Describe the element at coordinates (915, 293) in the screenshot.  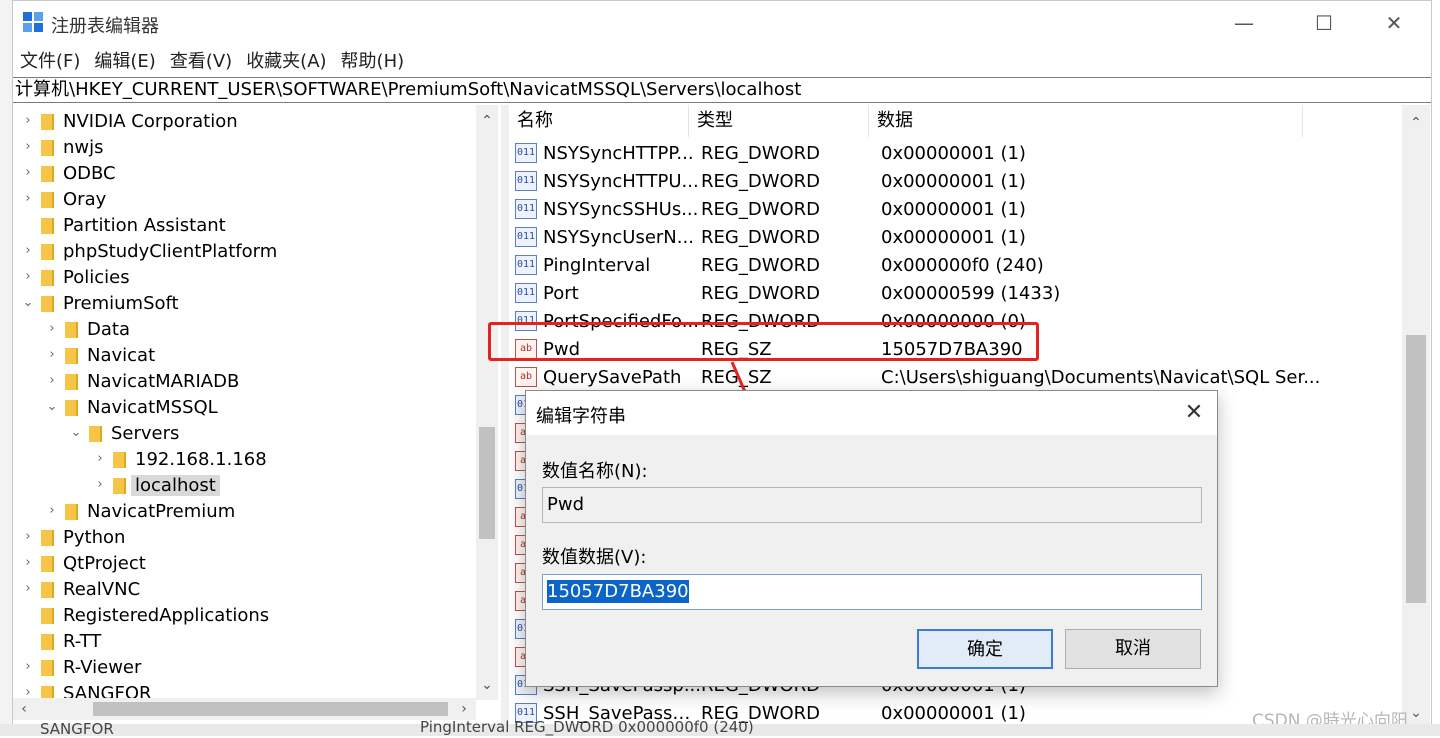
I see `value-row: 011 Port REG_DWORD 0x00000599 (1433)` at that location.